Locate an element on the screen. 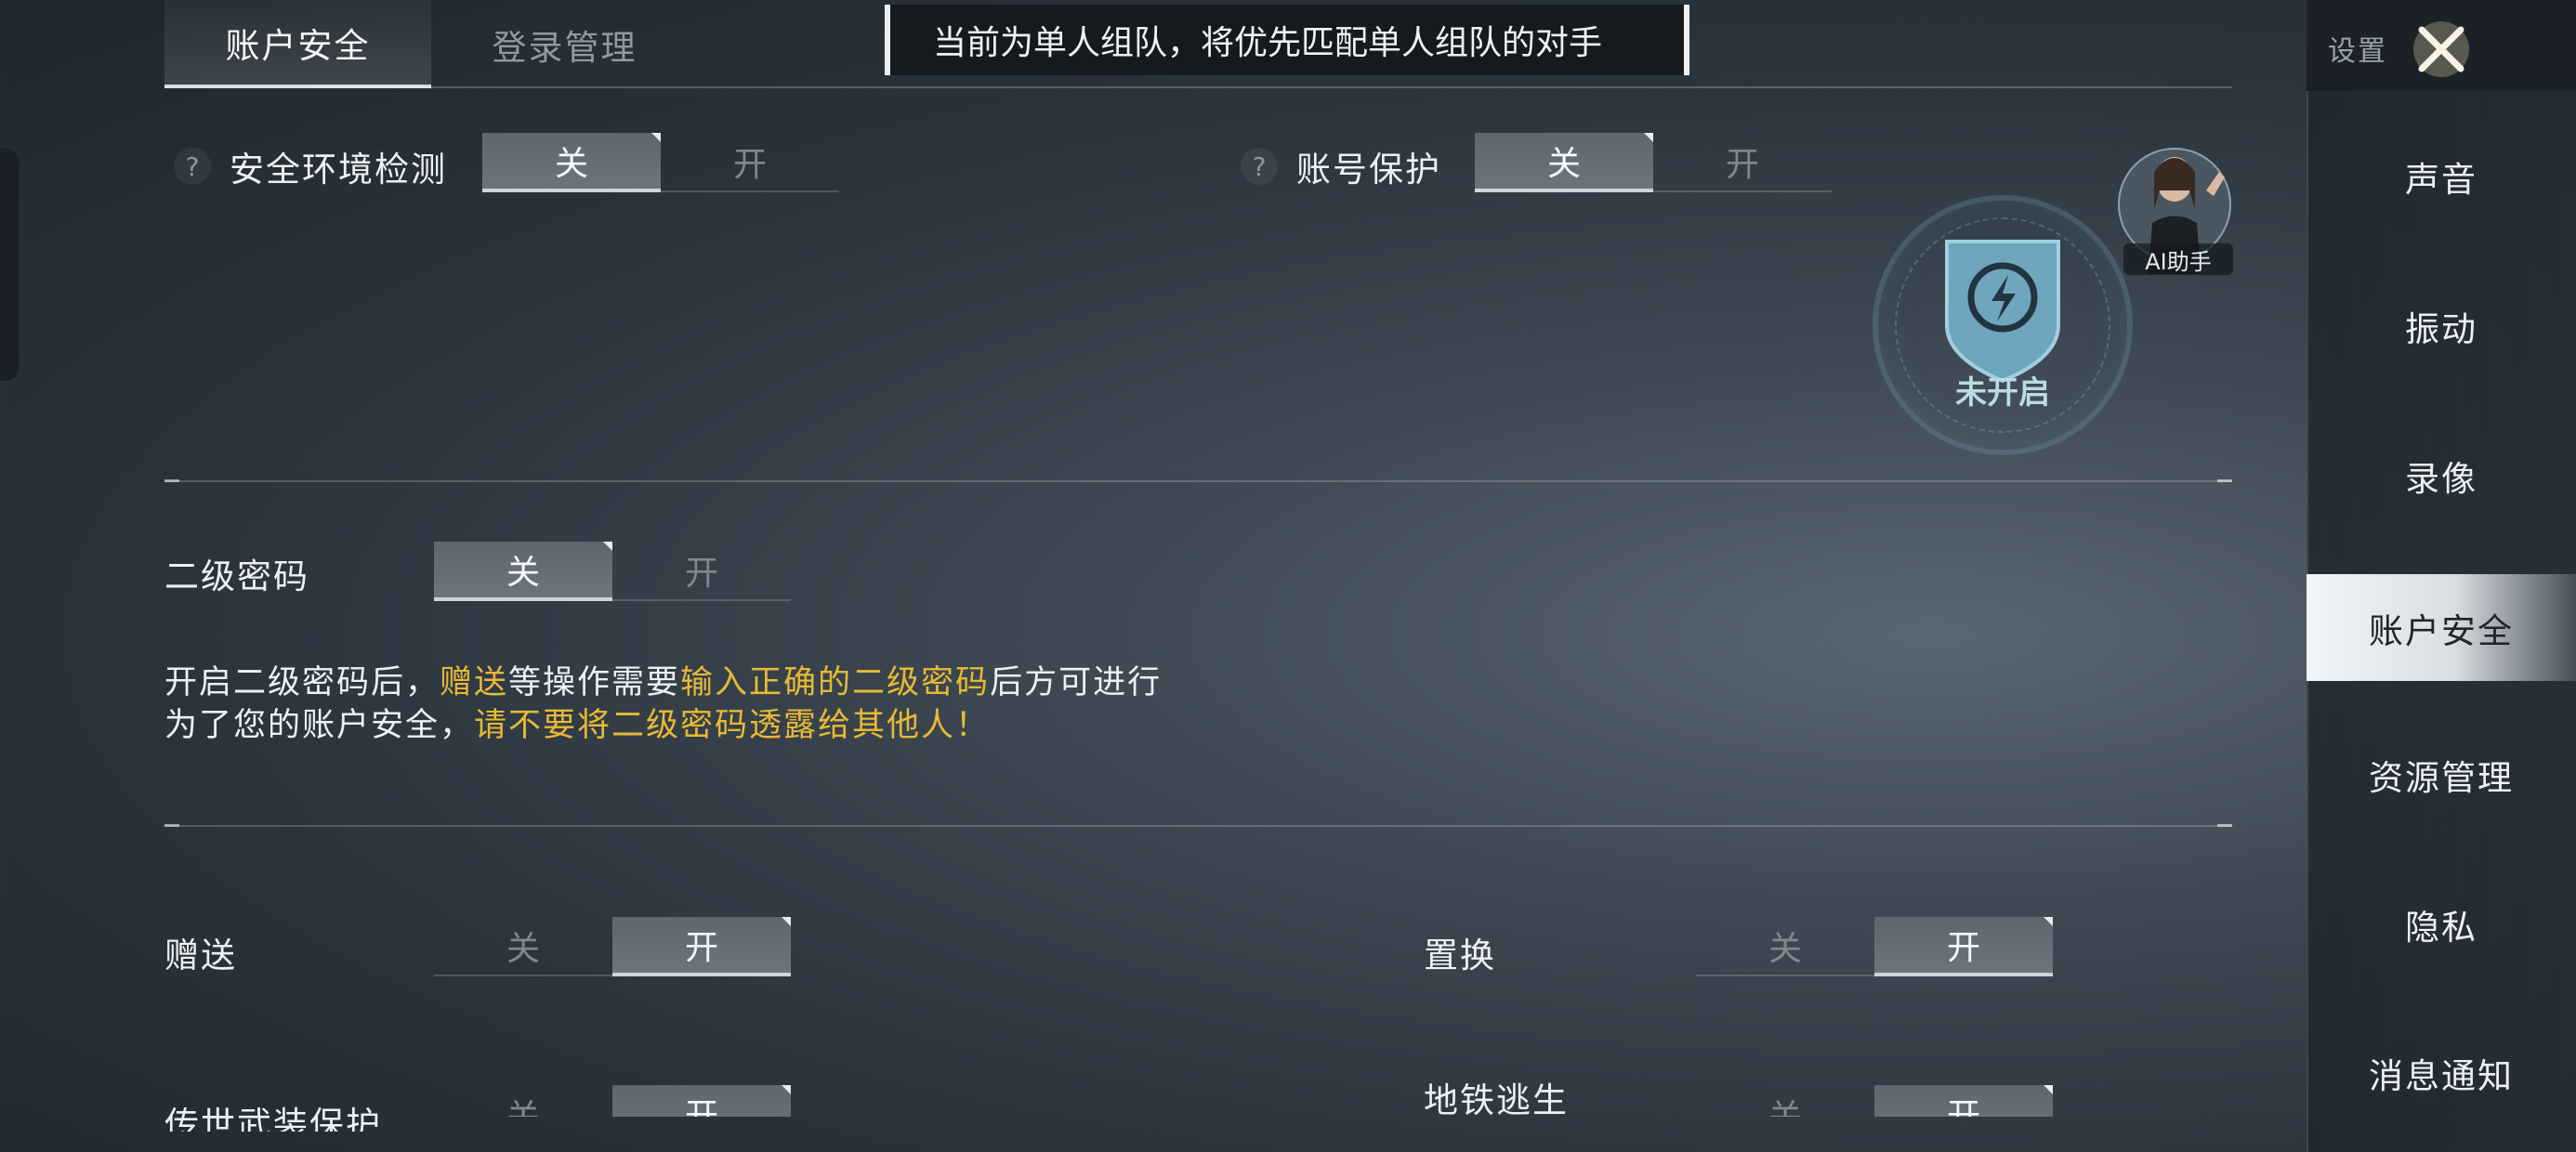  top-tab-bar: 账户安全 登录管理 is located at coordinates (431, 44).